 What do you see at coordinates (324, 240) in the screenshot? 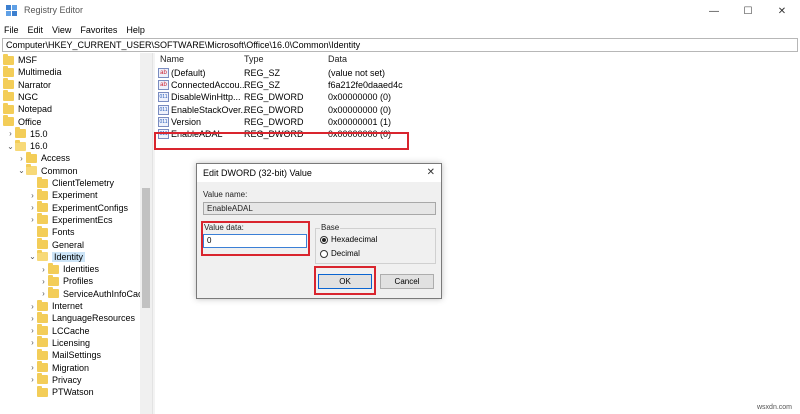
I see `hexadecimal-radio` at bounding box center [324, 240].